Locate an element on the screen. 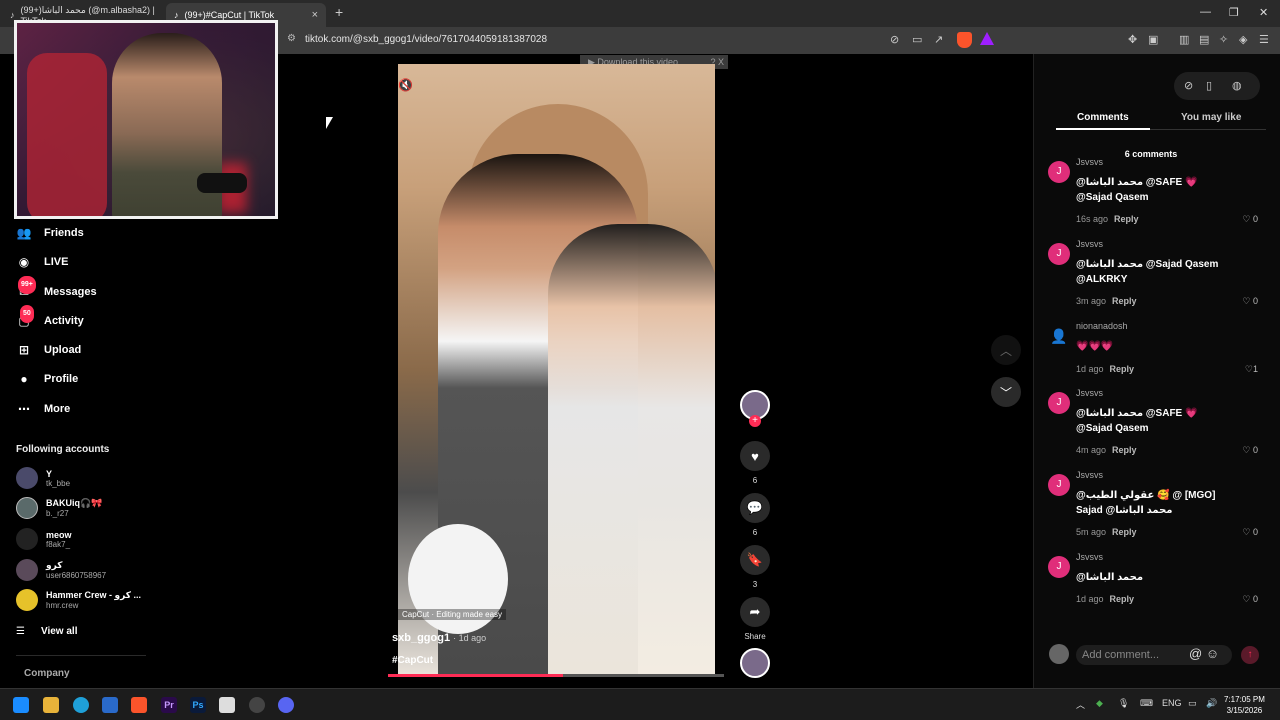 The image size is (1280, 720). following-account: Ytk_bbe is located at coordinates (43, 478).